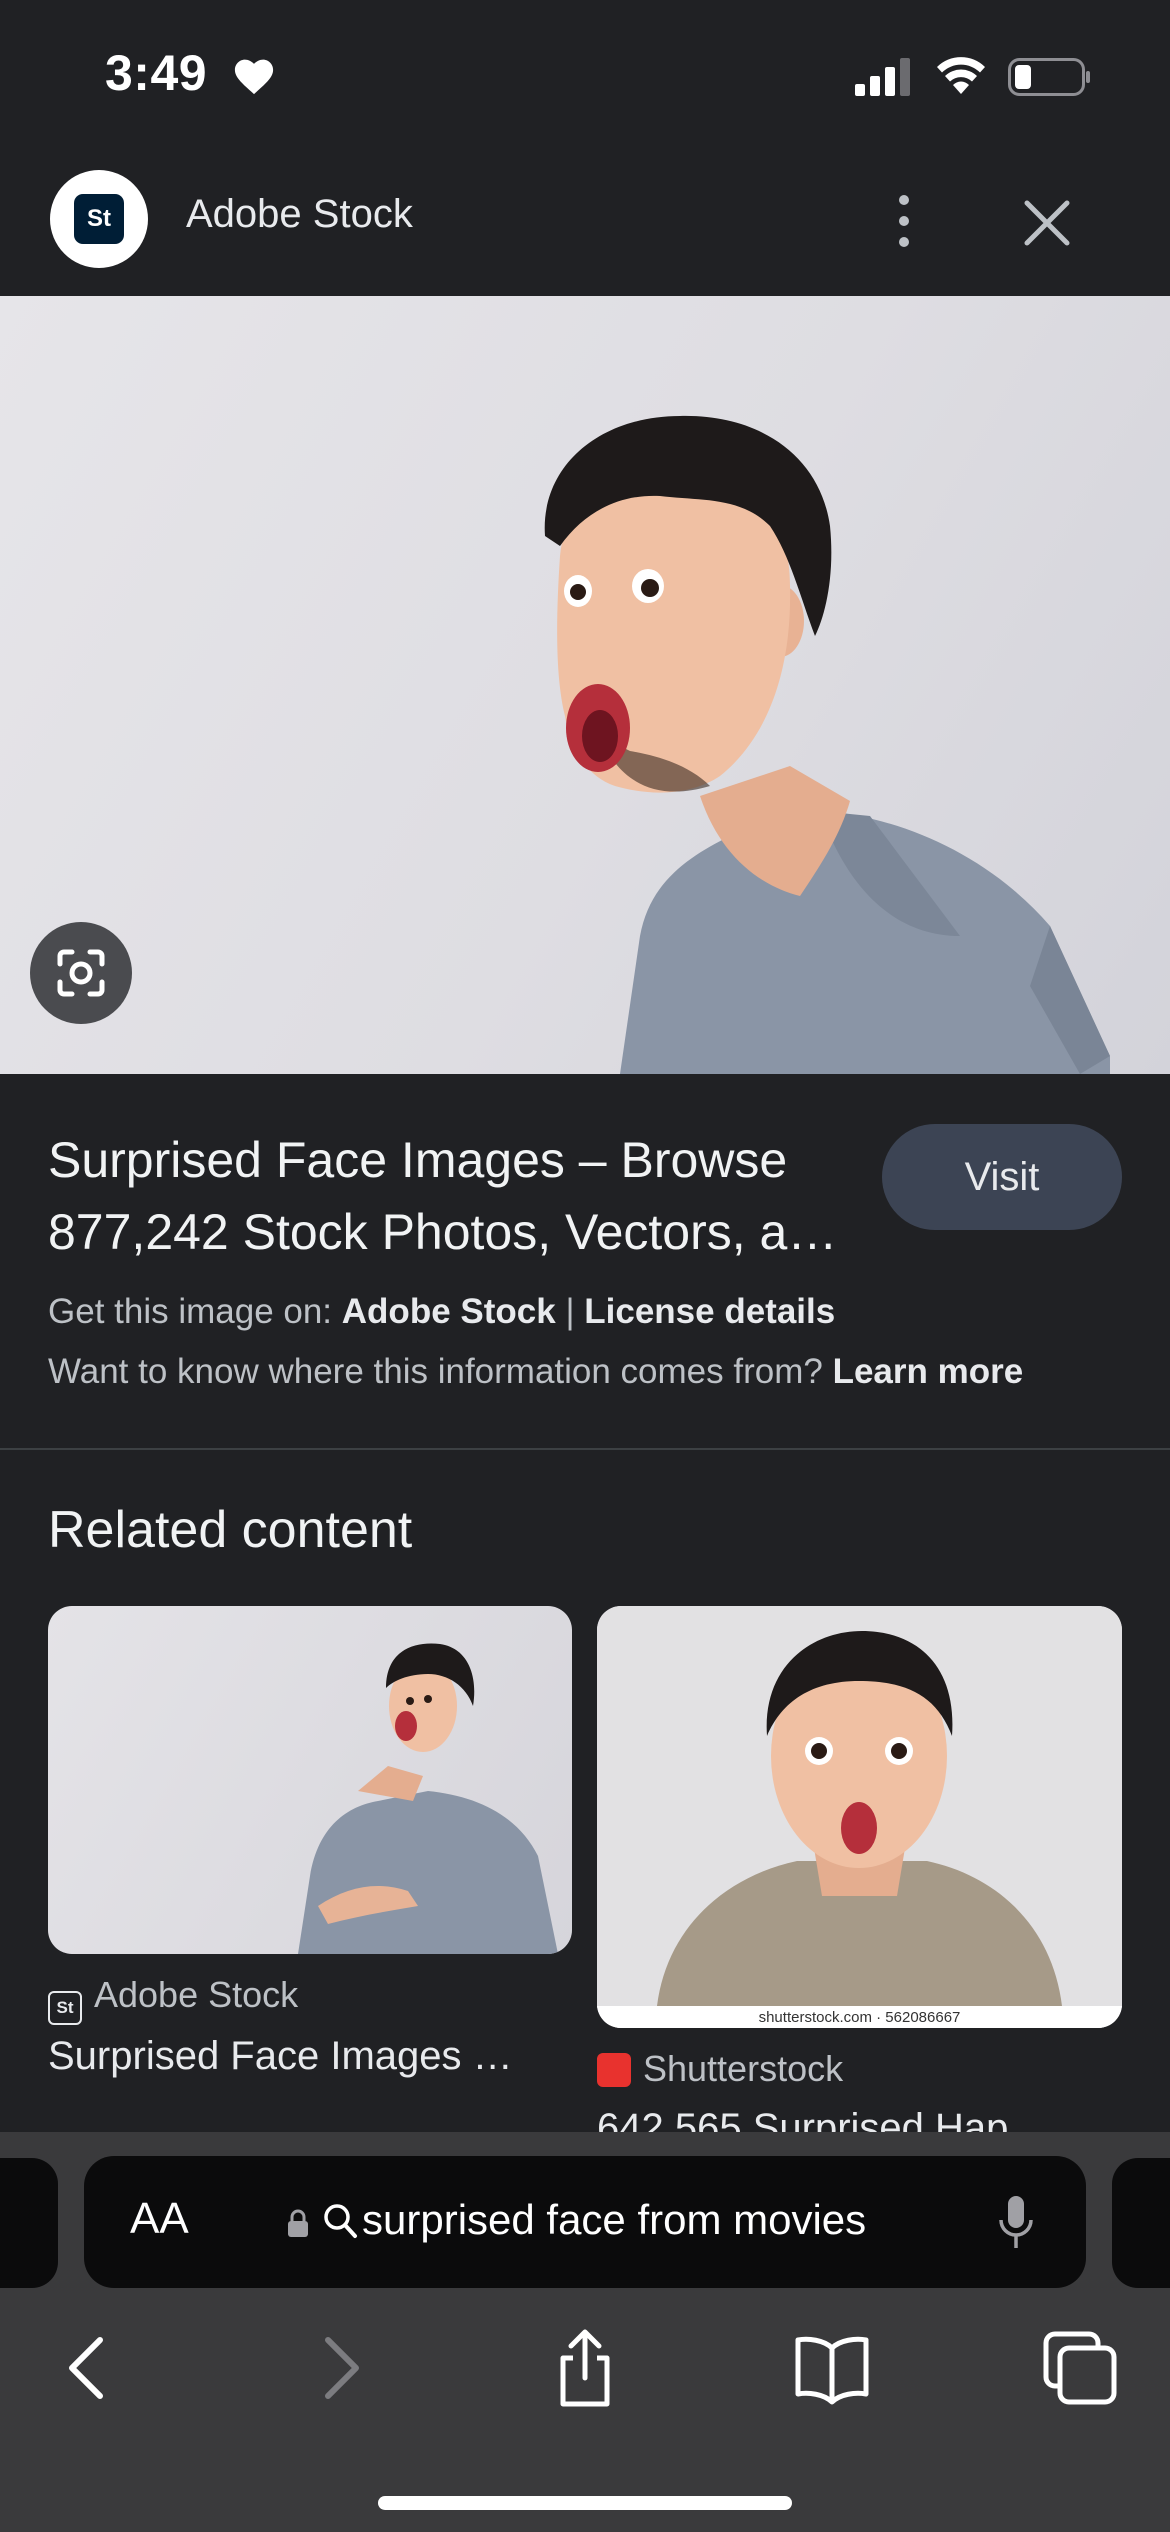 Image resolution: width=1170 pixels, height=2532 pixels. I want to click on tabs-icon, so click(1080, 2368).